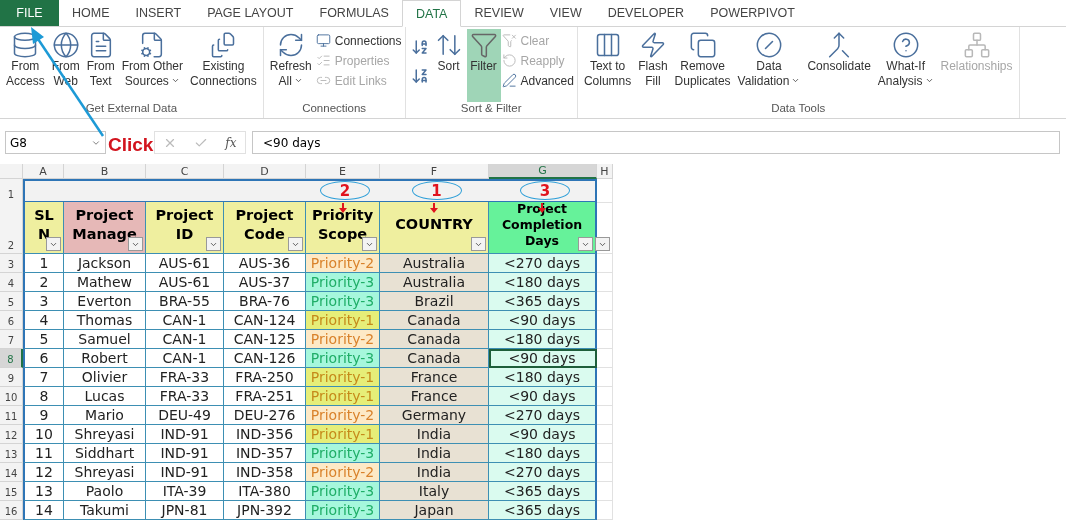  I want to click on row-header: 14, so click(11, 472).